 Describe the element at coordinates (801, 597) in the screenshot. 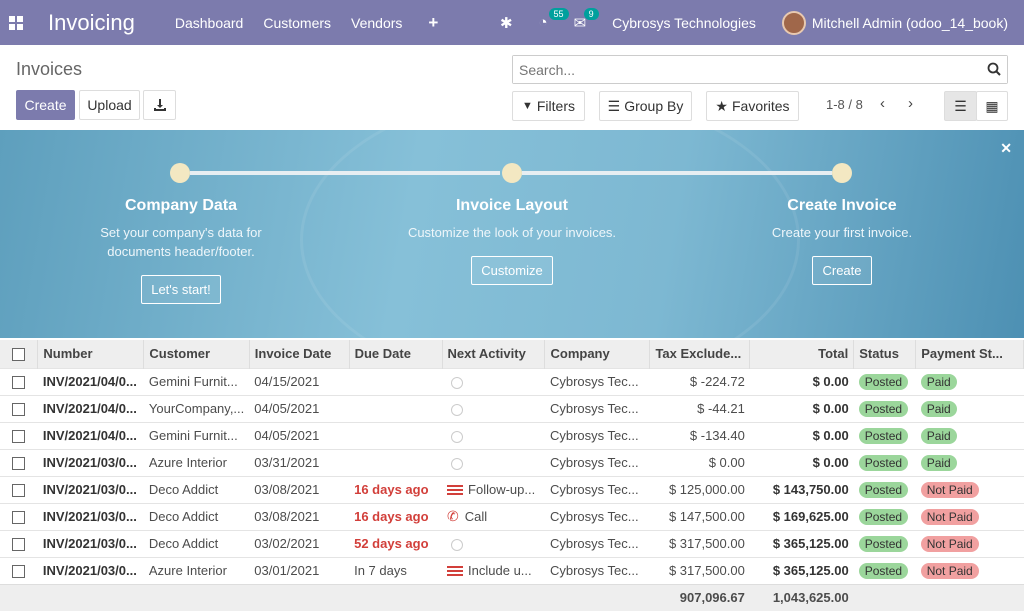

I see `total-sum: 1,043,625.00` at that location.